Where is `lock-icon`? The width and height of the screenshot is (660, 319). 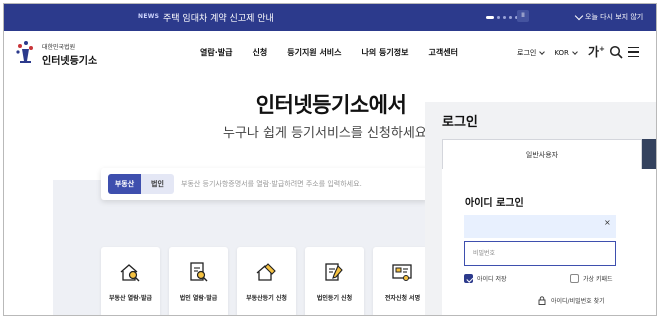
lock-icon is located at coordinates (542, 300).